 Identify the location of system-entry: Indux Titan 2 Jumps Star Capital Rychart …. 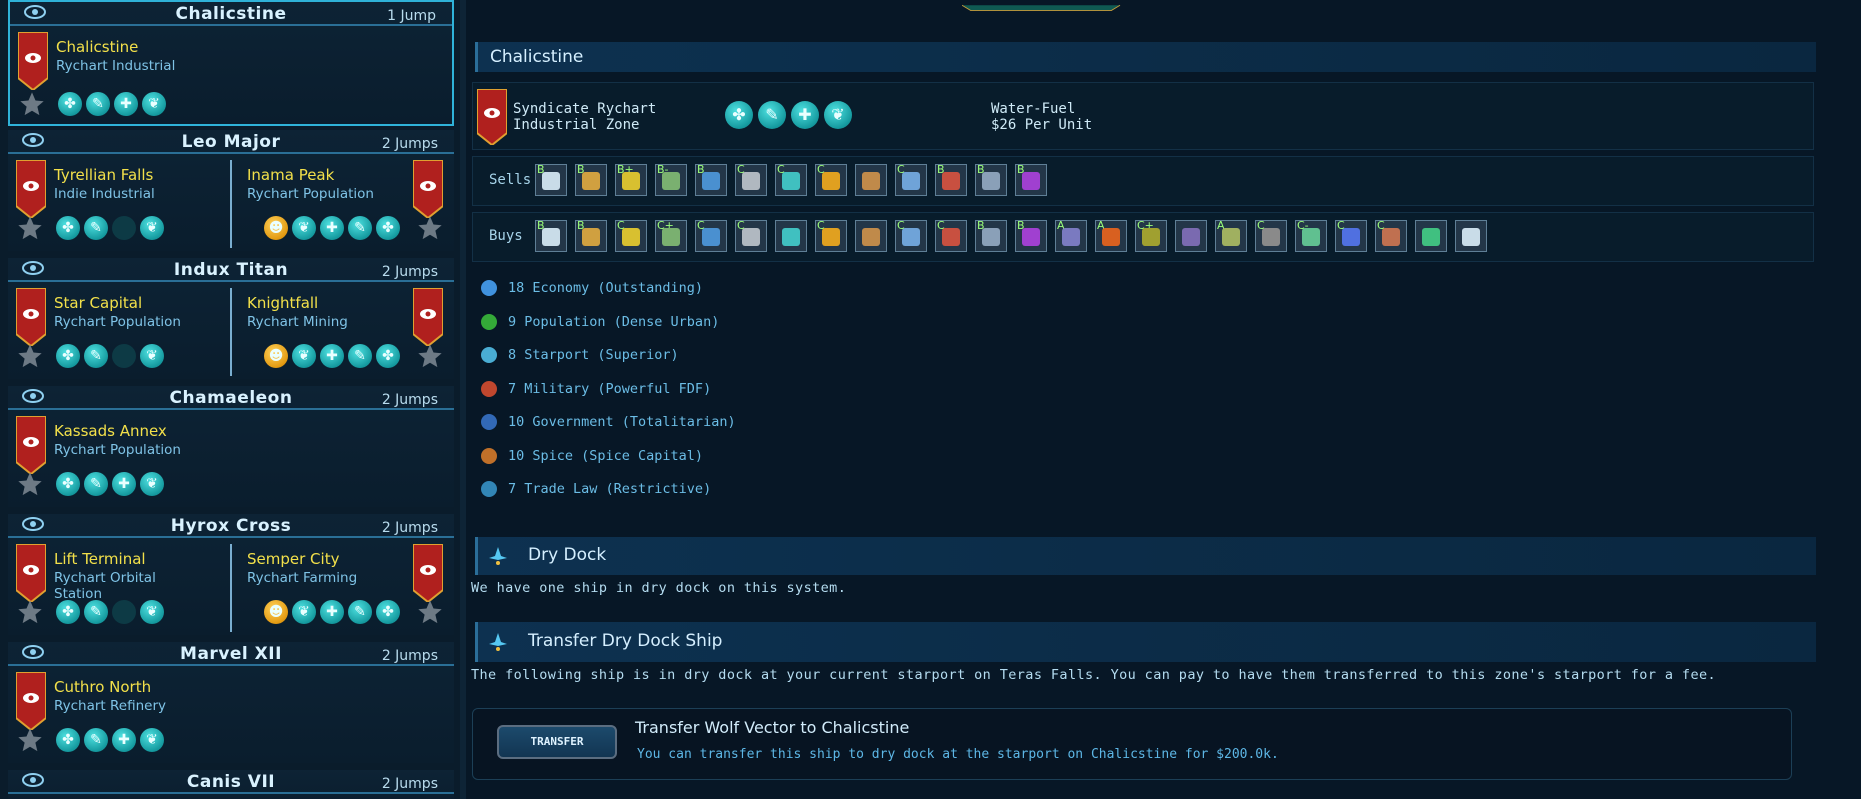
(231, 318).